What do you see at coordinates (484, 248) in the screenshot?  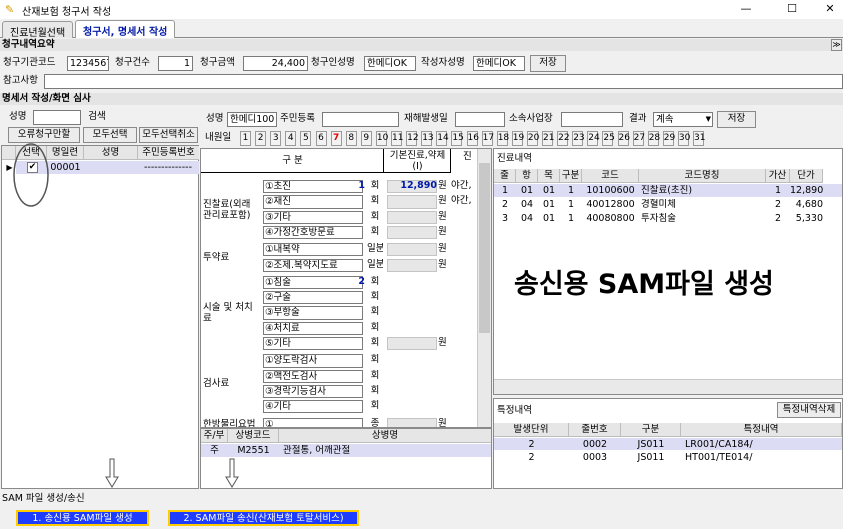 I see `fee-scroll-thumb` at bounding box center [484, 248].